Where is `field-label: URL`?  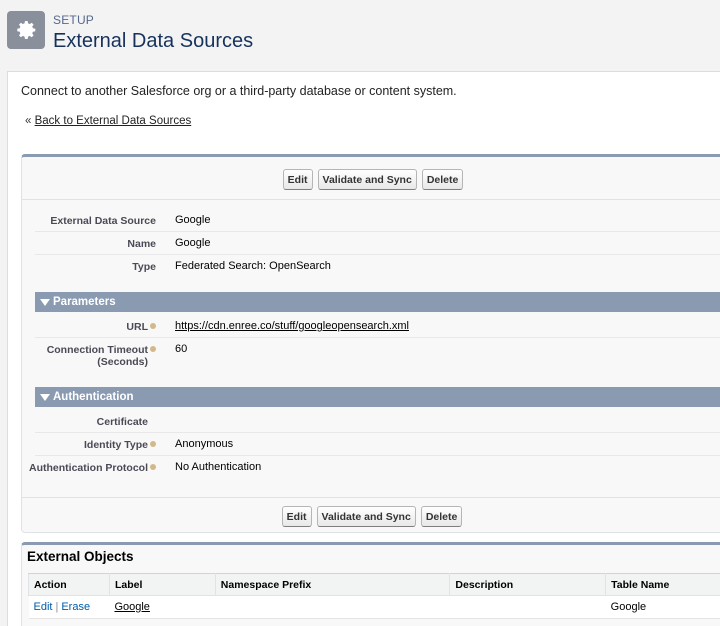 field-label: URL is located at coordinates (141, 327).